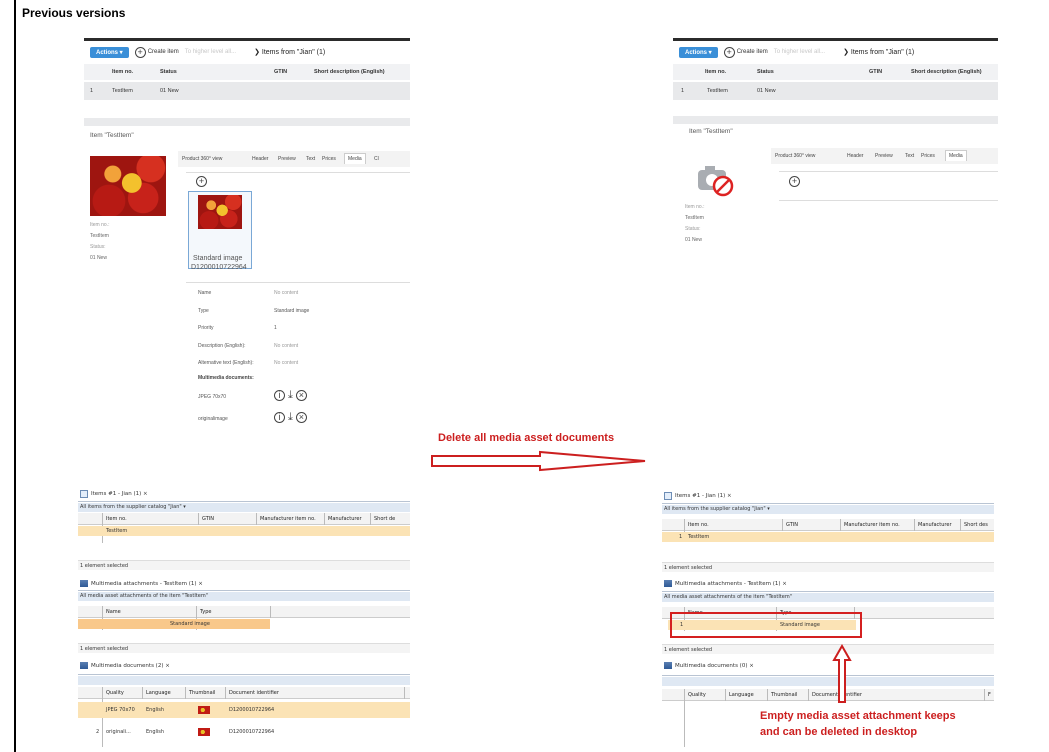 The width and height of the screenshot is (1049, 752). Describe the element at coordinates (74, 13) in the screenshot. I see `page-title: Previous versions` at that location.